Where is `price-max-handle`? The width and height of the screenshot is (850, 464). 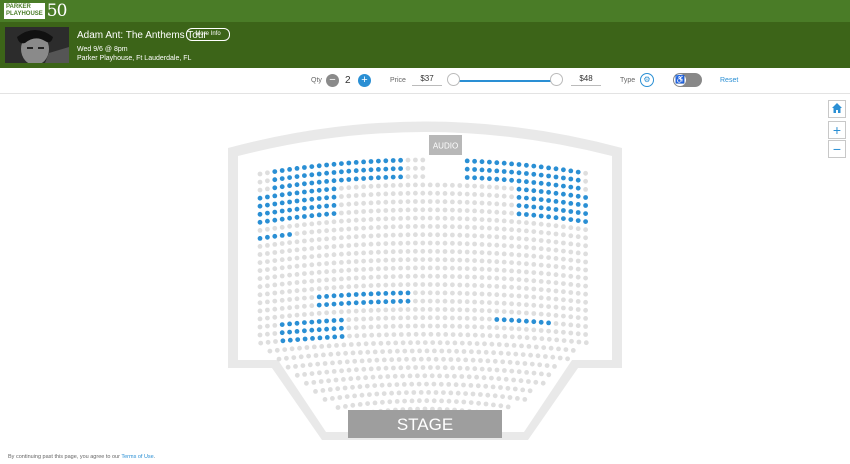 price-max-handle is located at coordinates (556, 79).